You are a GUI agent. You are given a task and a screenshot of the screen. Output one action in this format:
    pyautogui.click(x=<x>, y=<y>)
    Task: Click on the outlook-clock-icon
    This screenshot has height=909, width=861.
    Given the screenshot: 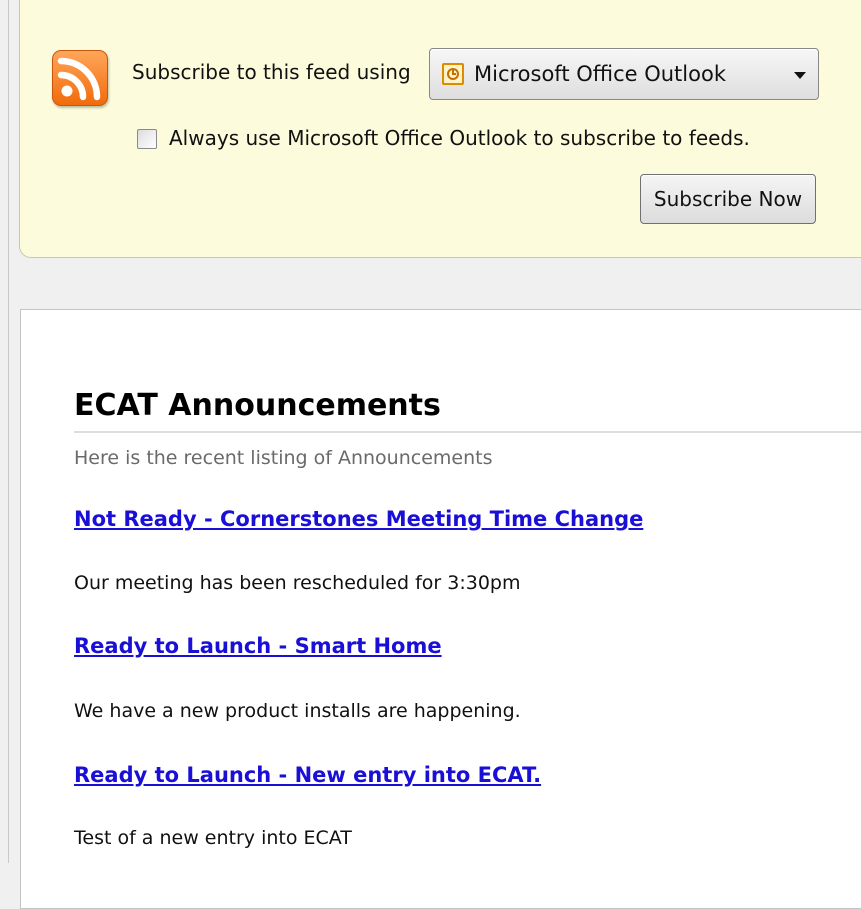 What is the action you would take?
    pyautogui.click(x=453, y=74)
    